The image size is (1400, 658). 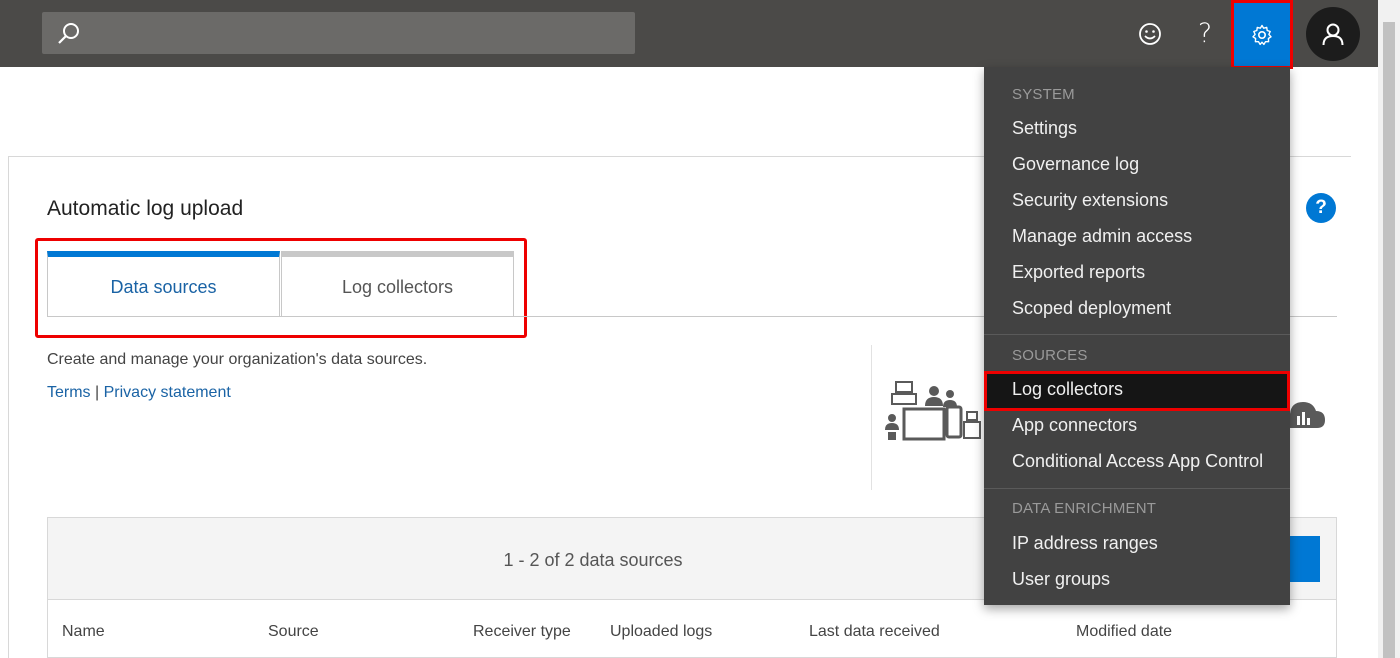 I want to click on scrollbar, so click(x=1389, y=329).